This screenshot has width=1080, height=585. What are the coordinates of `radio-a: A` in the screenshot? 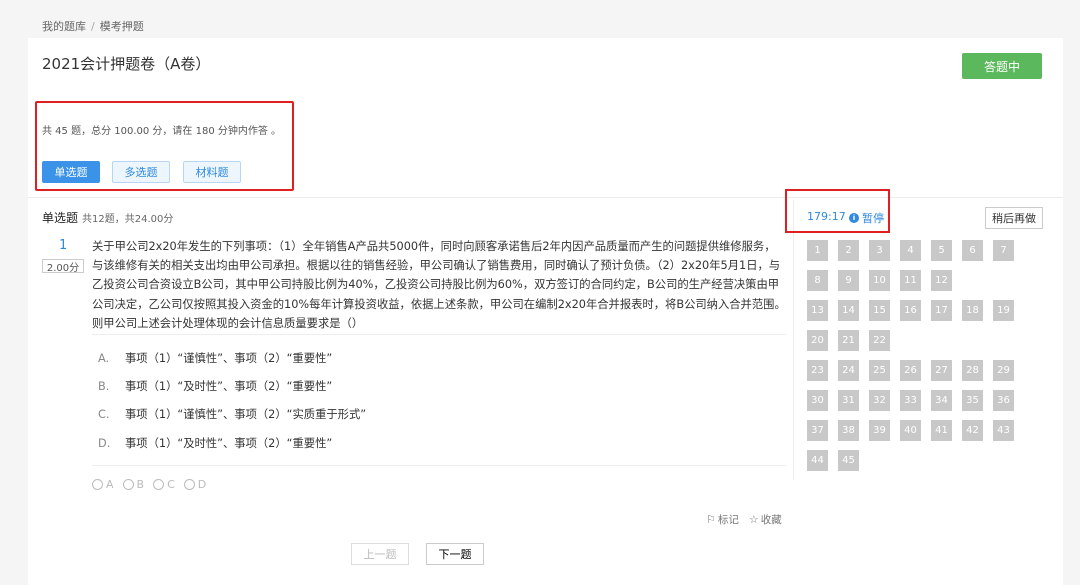 It's located at (103, 484).